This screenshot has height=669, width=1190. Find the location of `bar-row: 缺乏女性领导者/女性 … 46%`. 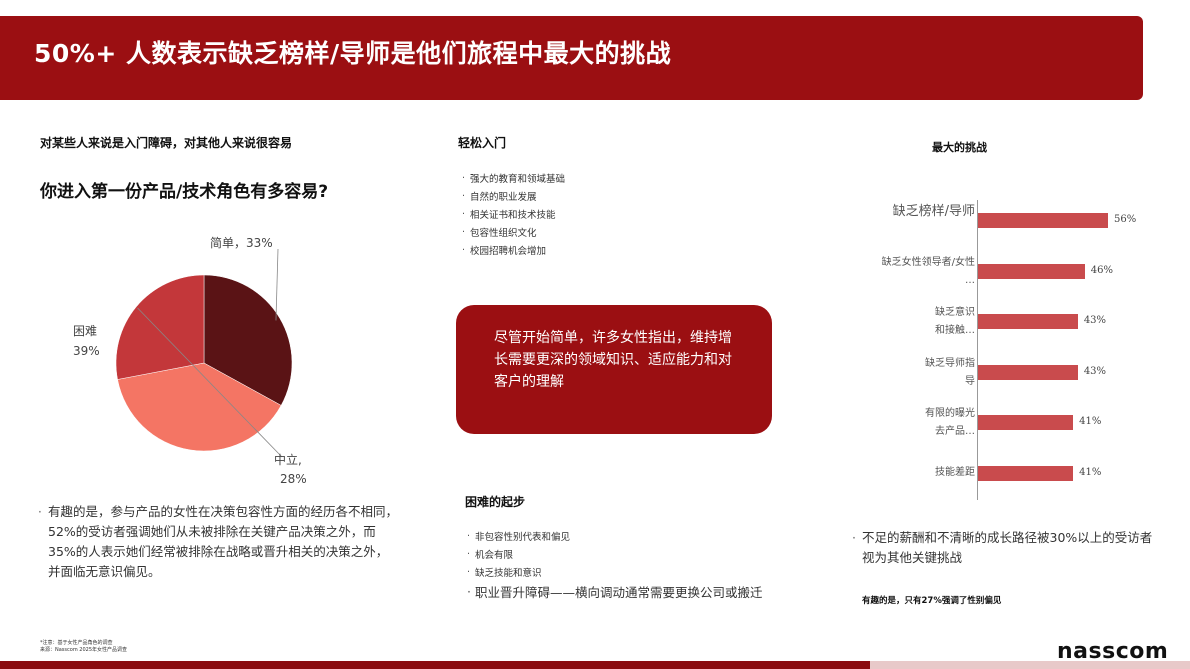

bar-row: 缺乏女性领导者/女性 … 46% is located at coordinates (1010, 274).